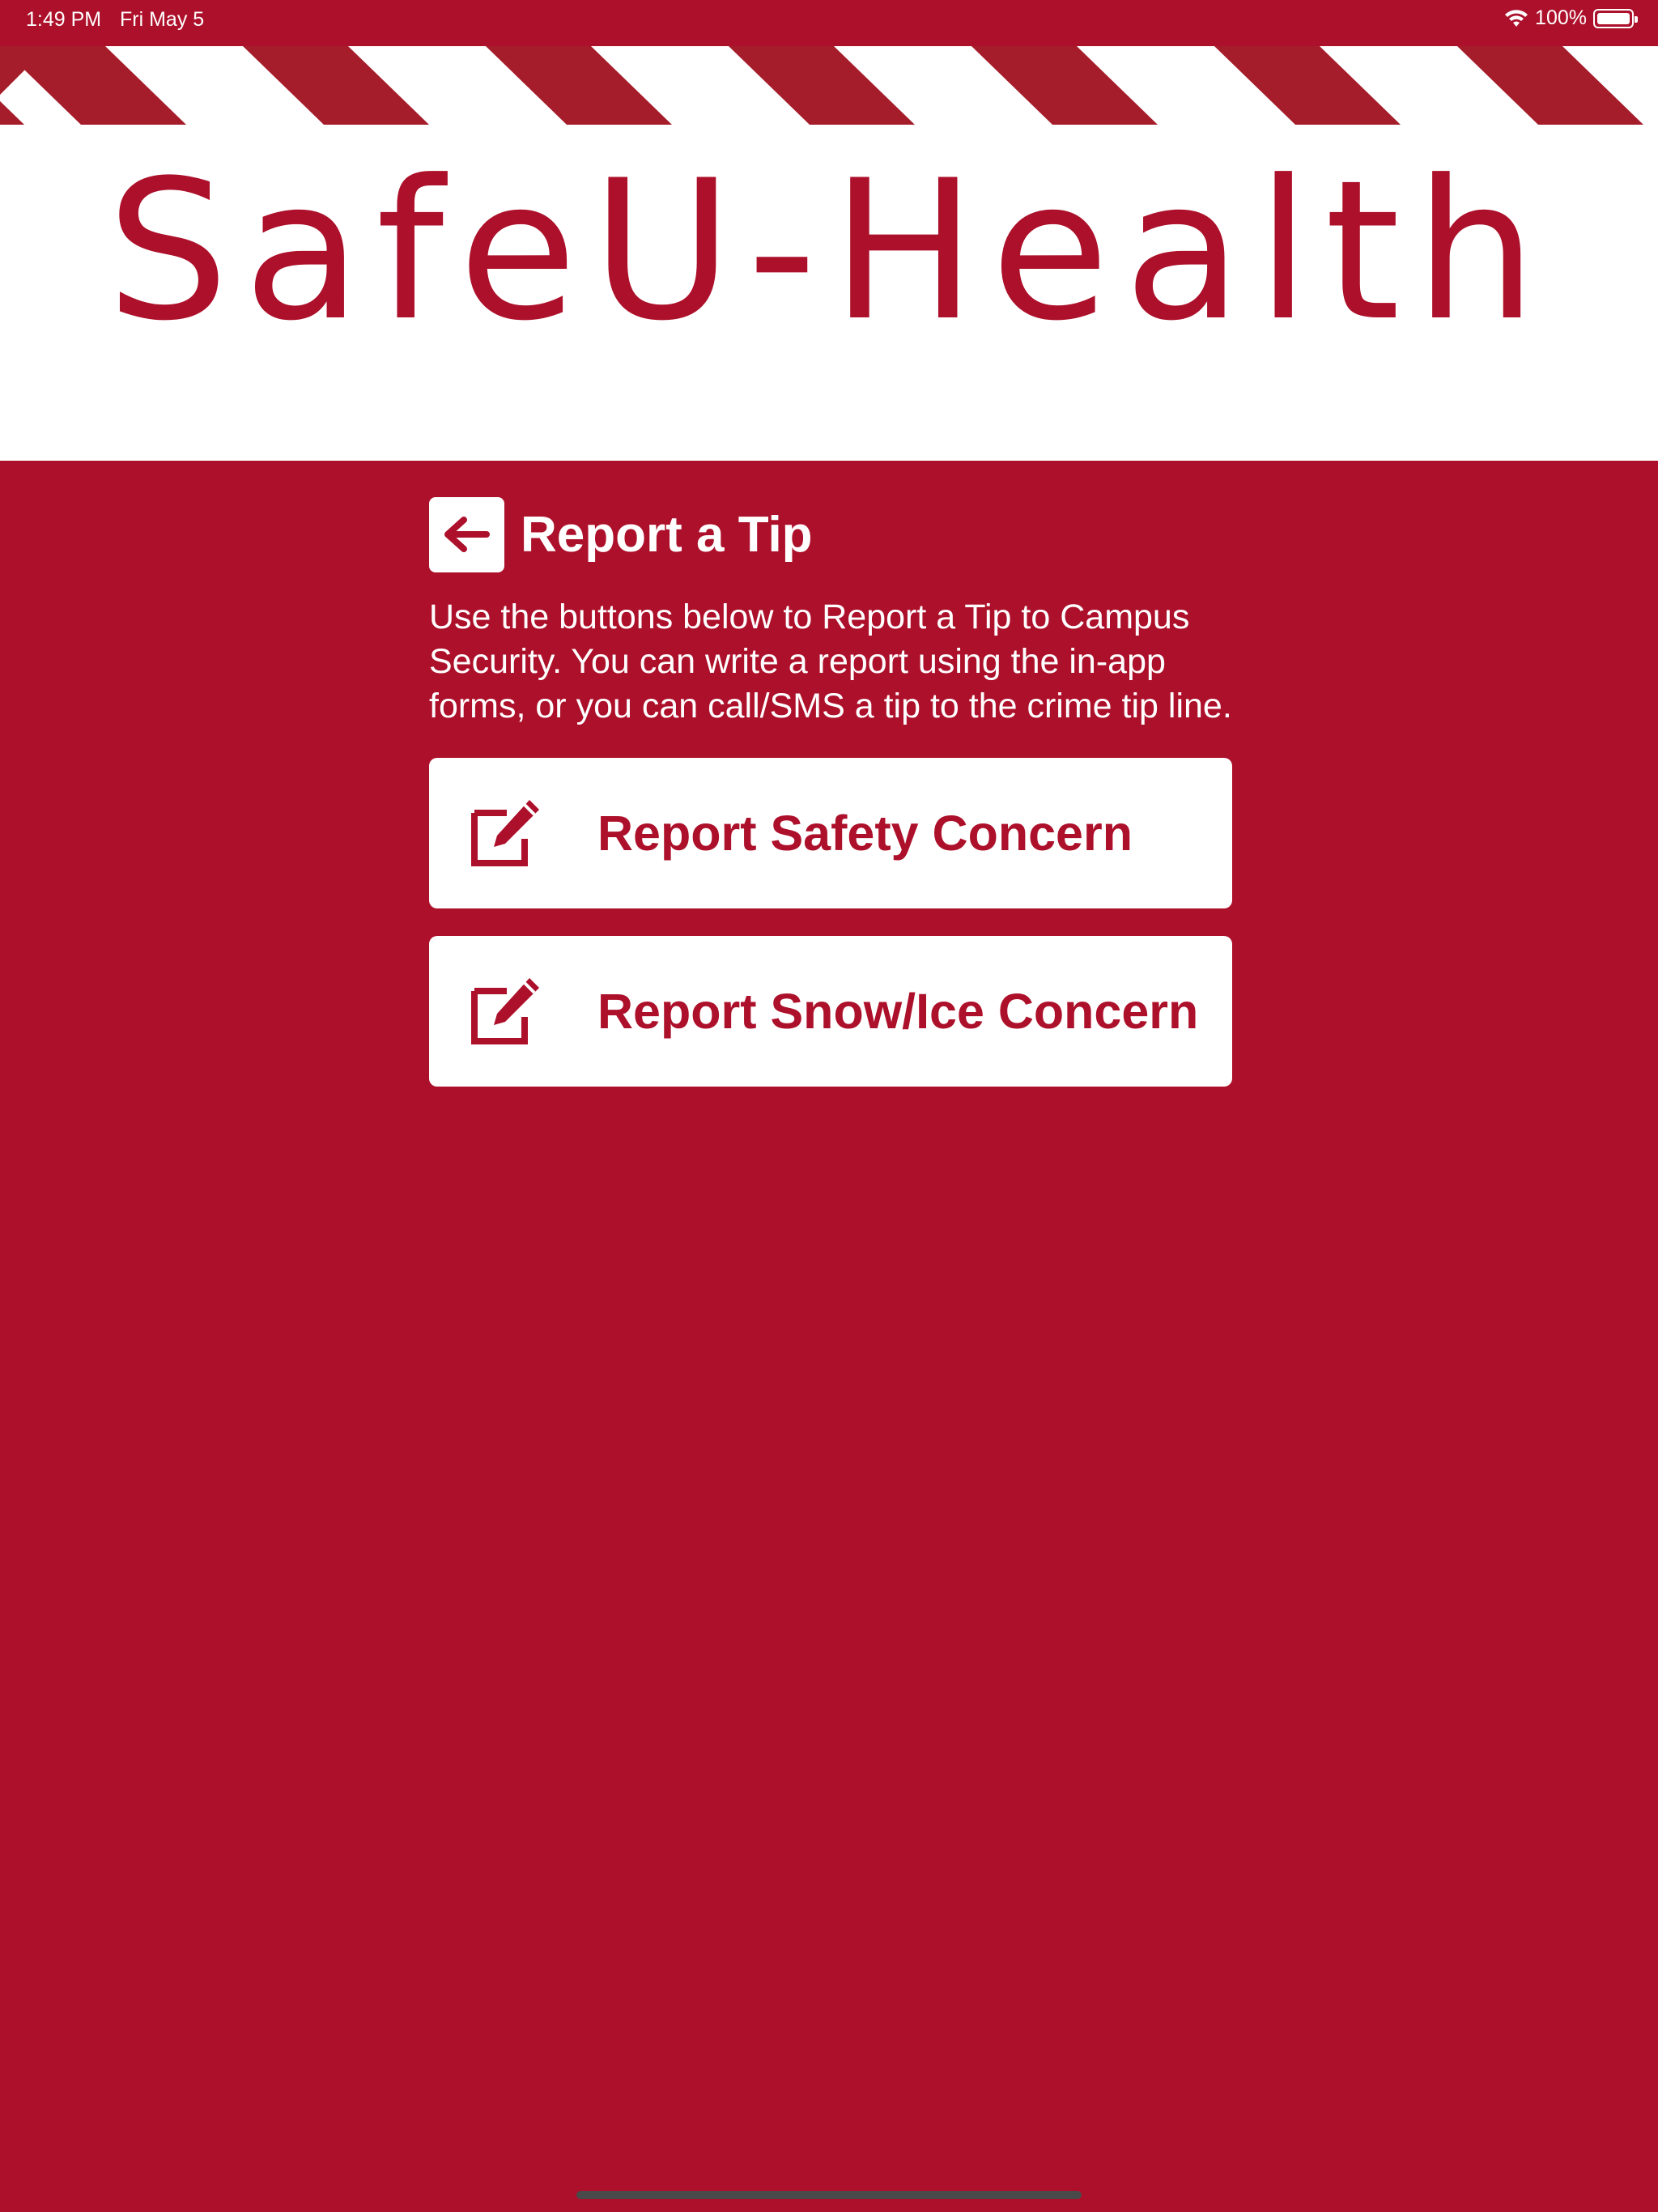 The image size is (1658, 2212). Describe the element at coordinates (829, 86) in the screenshot. I see `hazard-stripes` at that location.